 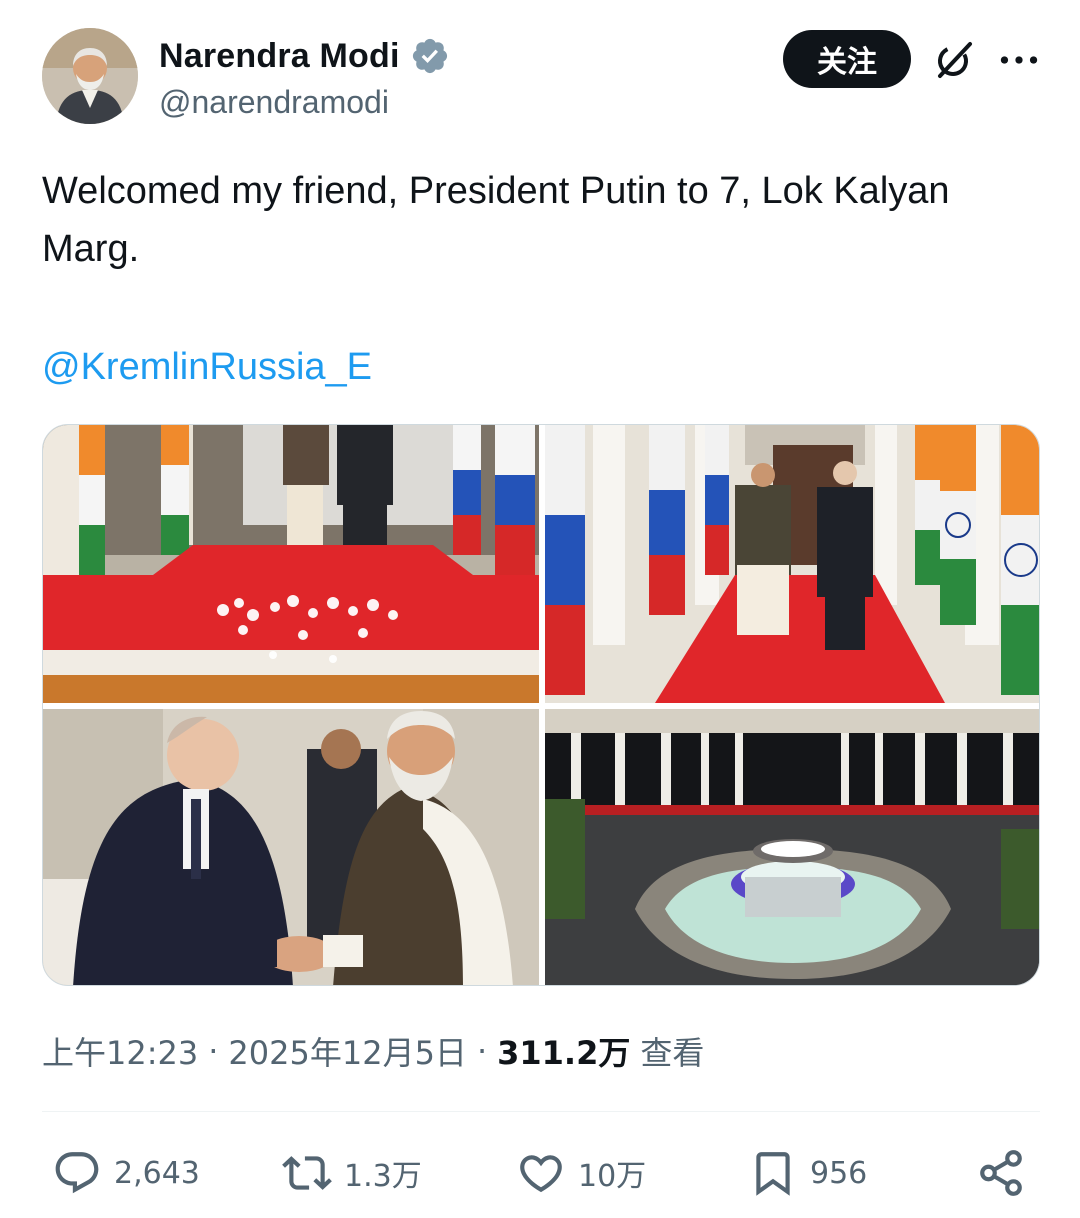 I want to click on heart-icon, so click(x=541, y=1174).